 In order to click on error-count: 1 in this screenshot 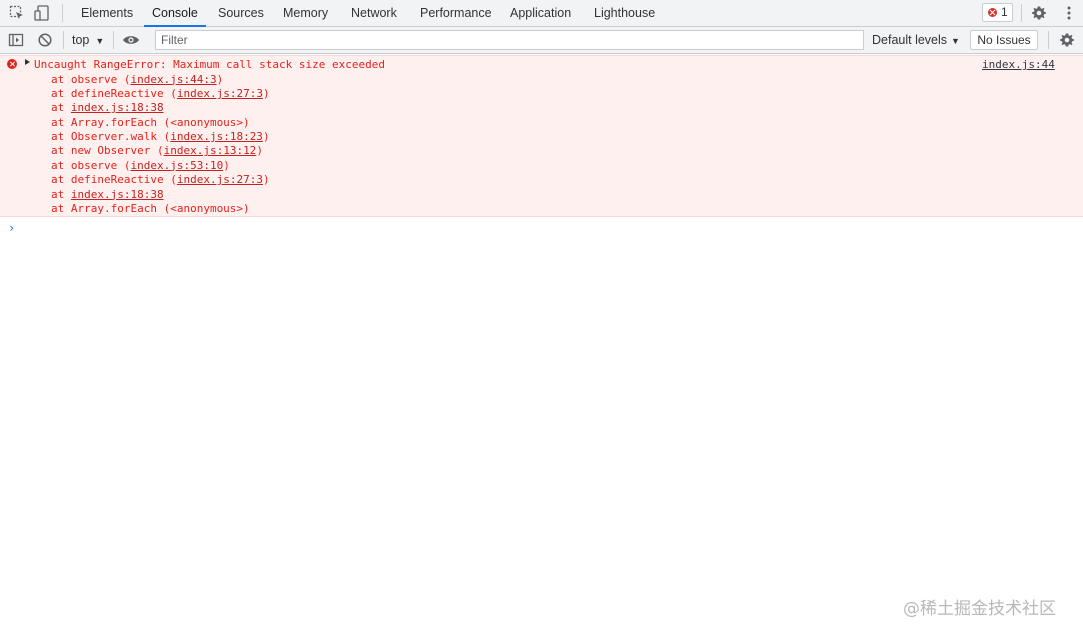, I will do `click(1004, 12)`.